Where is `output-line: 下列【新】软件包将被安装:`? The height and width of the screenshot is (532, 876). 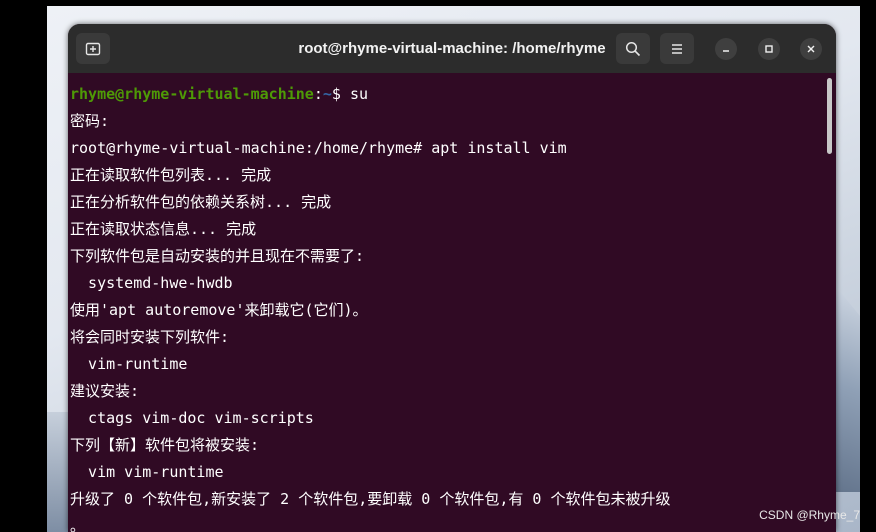
output-line: 下列【新】软件包将被安装: is located at coordinates (165, 445).